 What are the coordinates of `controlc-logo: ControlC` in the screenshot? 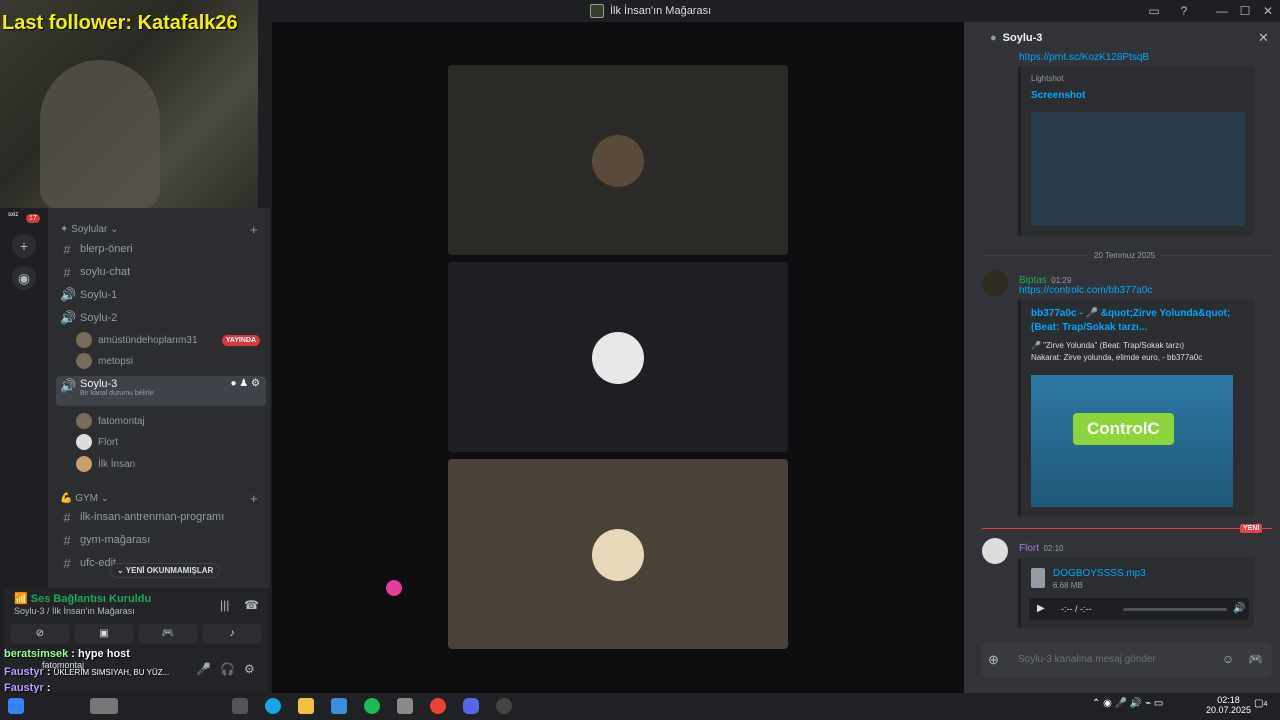 It's located at (1123, 429).